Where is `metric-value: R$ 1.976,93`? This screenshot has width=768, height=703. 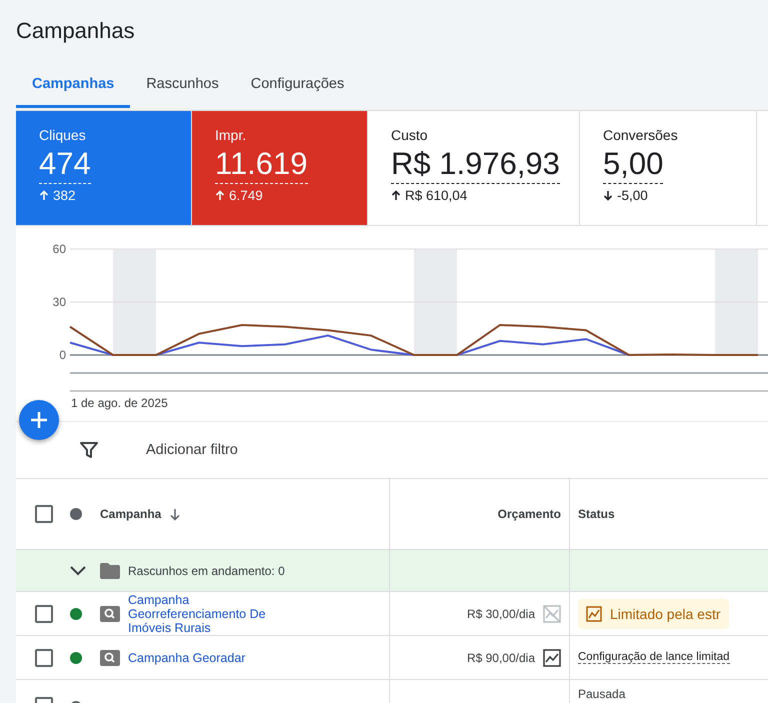
metric-value: R$ 1.976,93 is located at coordinates (475, 164).